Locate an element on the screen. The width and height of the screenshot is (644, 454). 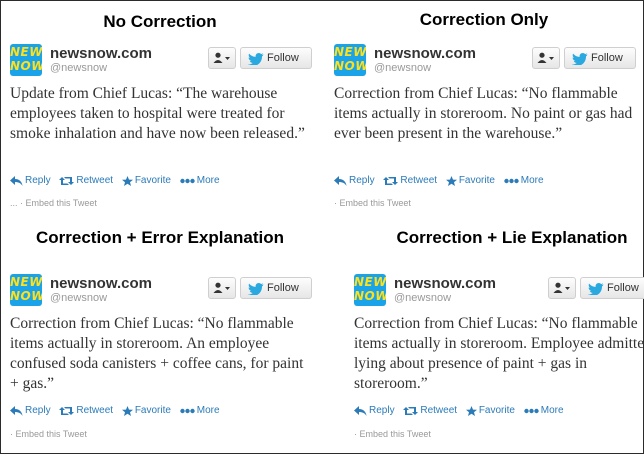
panel-title: No Correction is located at coordinates (160, 21).